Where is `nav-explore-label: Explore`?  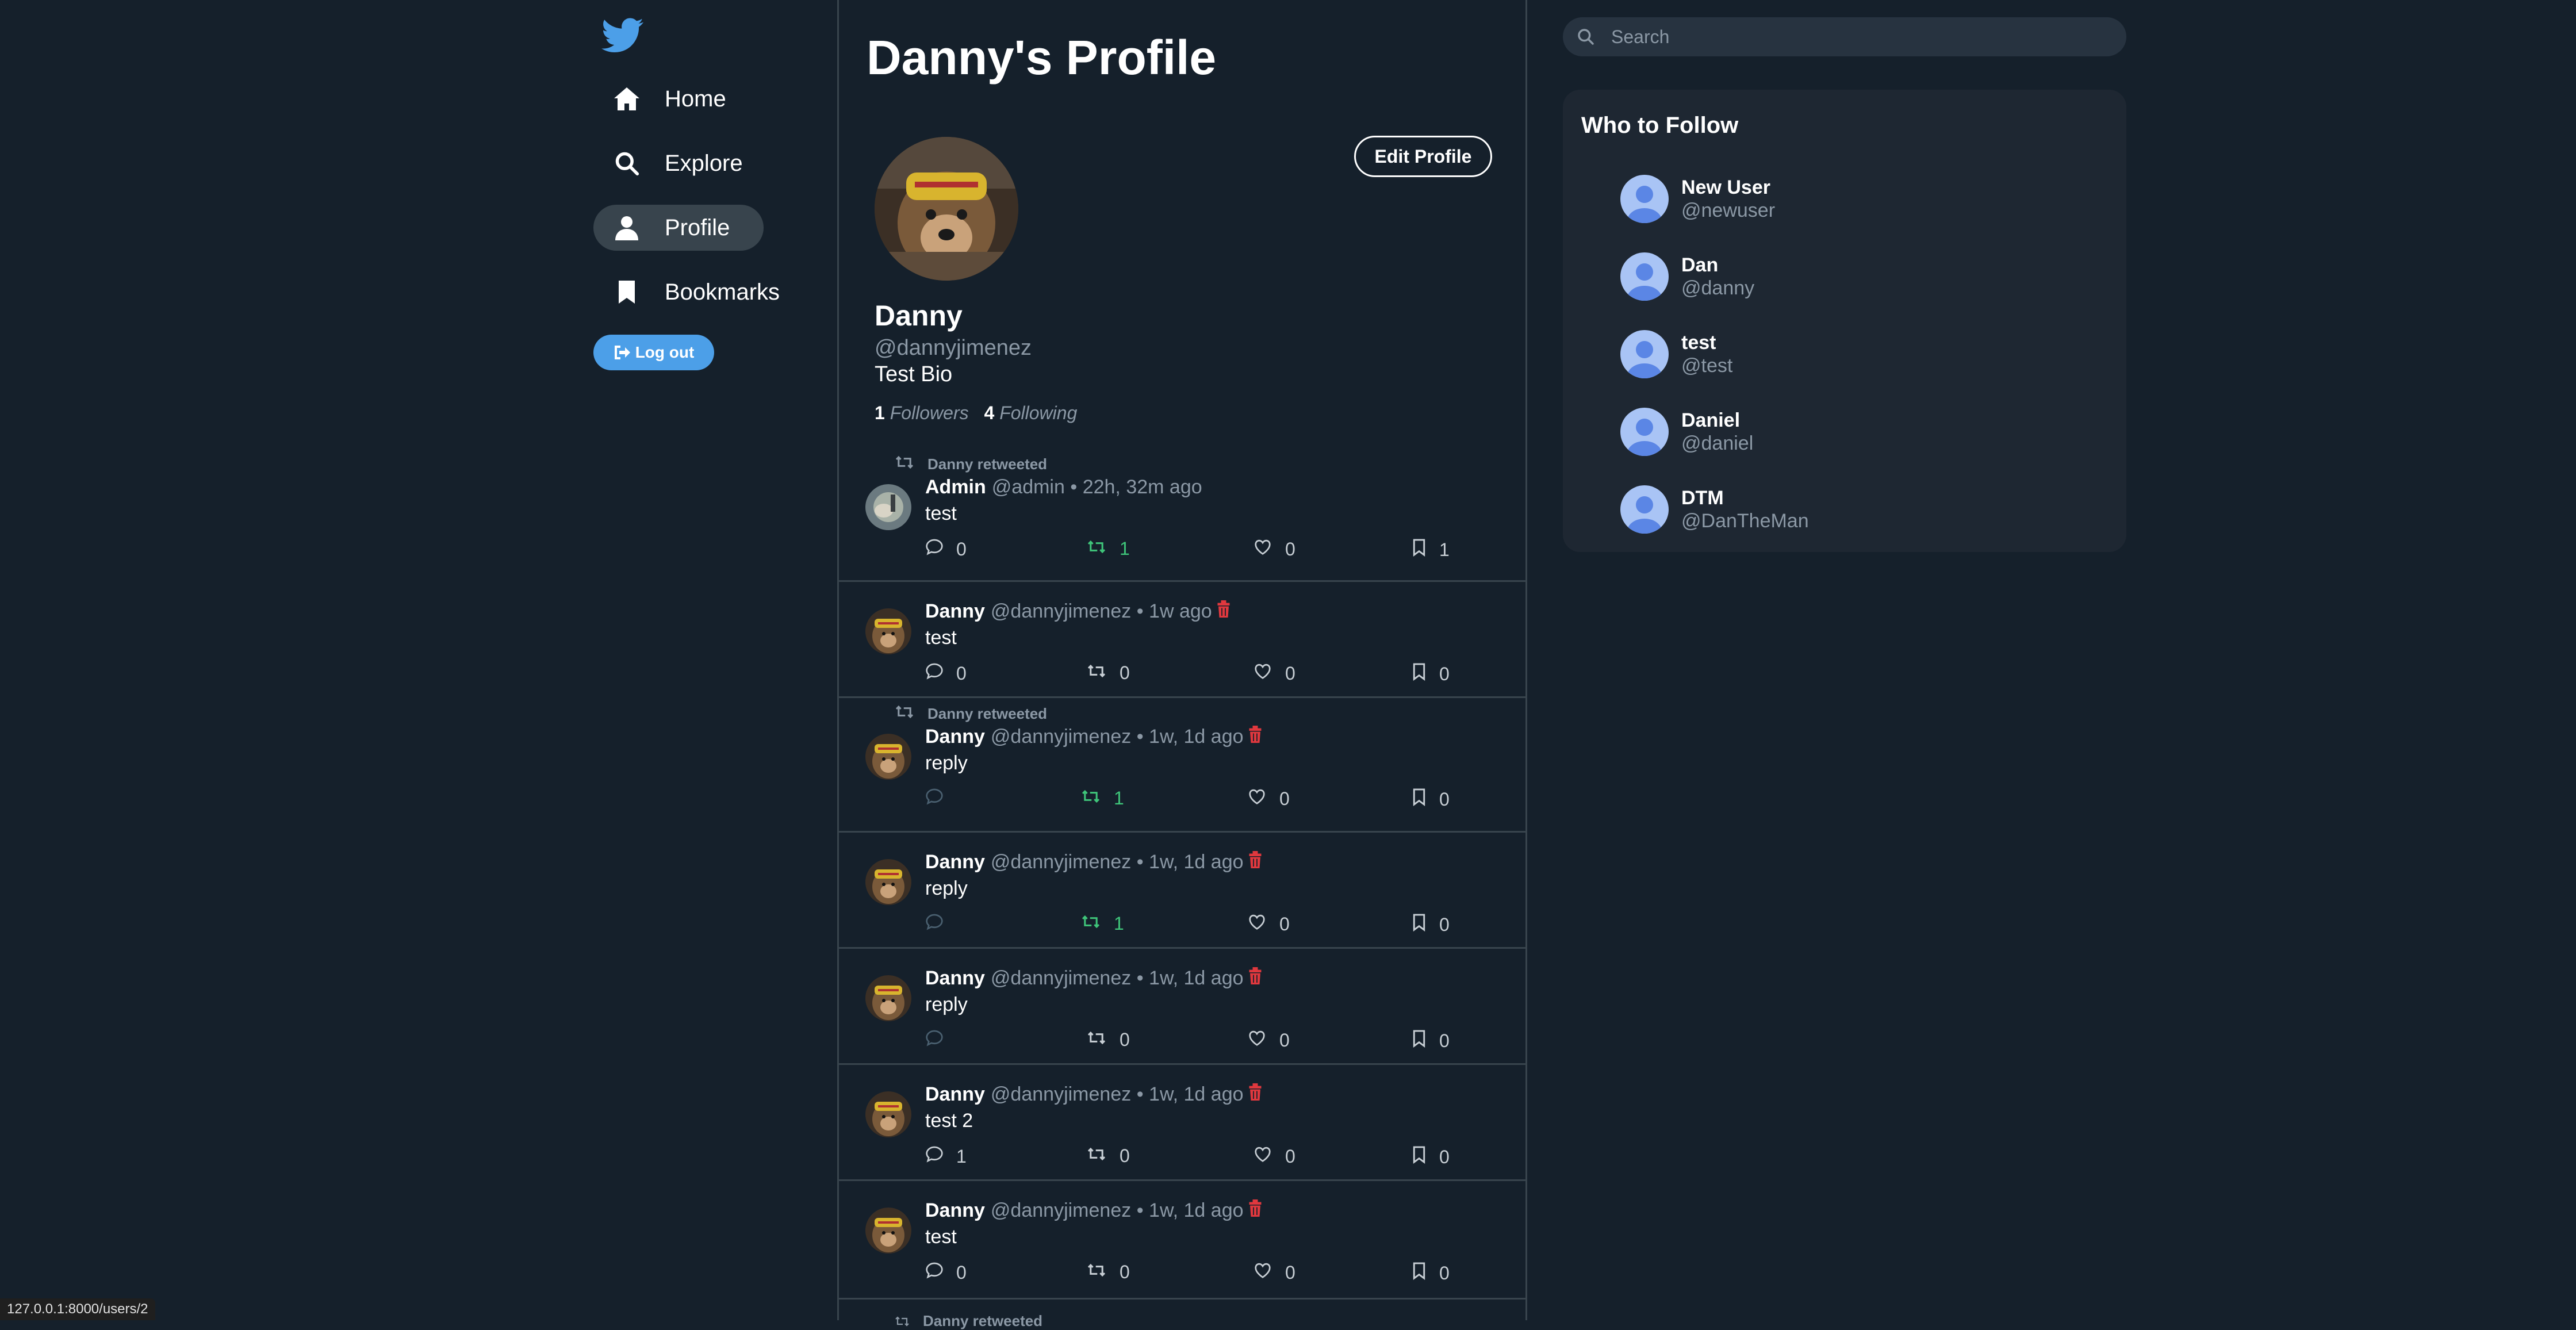 nav-explore-label: Explore is located at coordinates (704, 163).